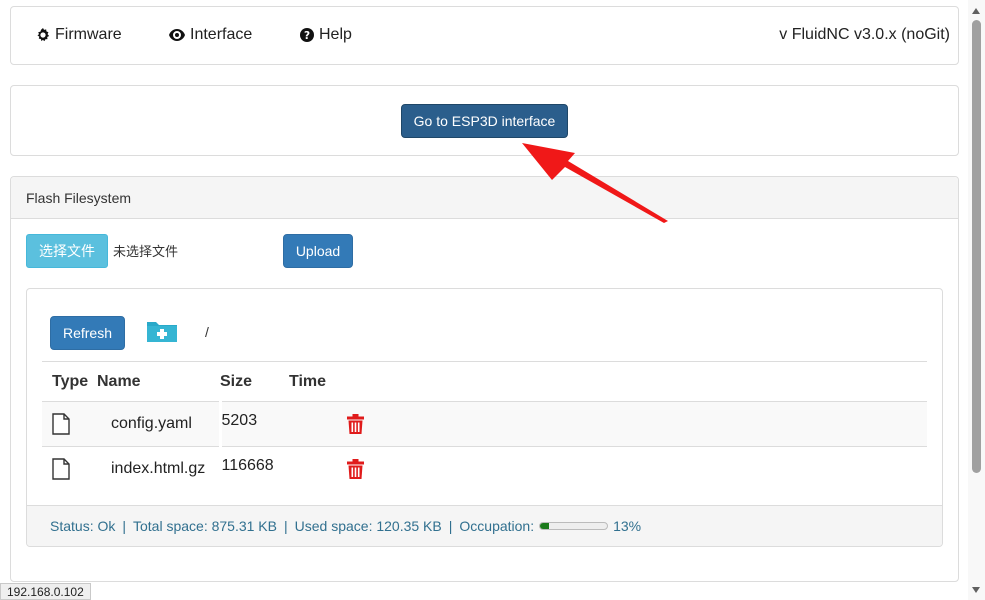 This screenshot has height=600, width=985. What do you see at coordinates (146, 251) in the screenshot?
I see `no-file-selected-text: 未选择文件` at bounding box center [146, 251].